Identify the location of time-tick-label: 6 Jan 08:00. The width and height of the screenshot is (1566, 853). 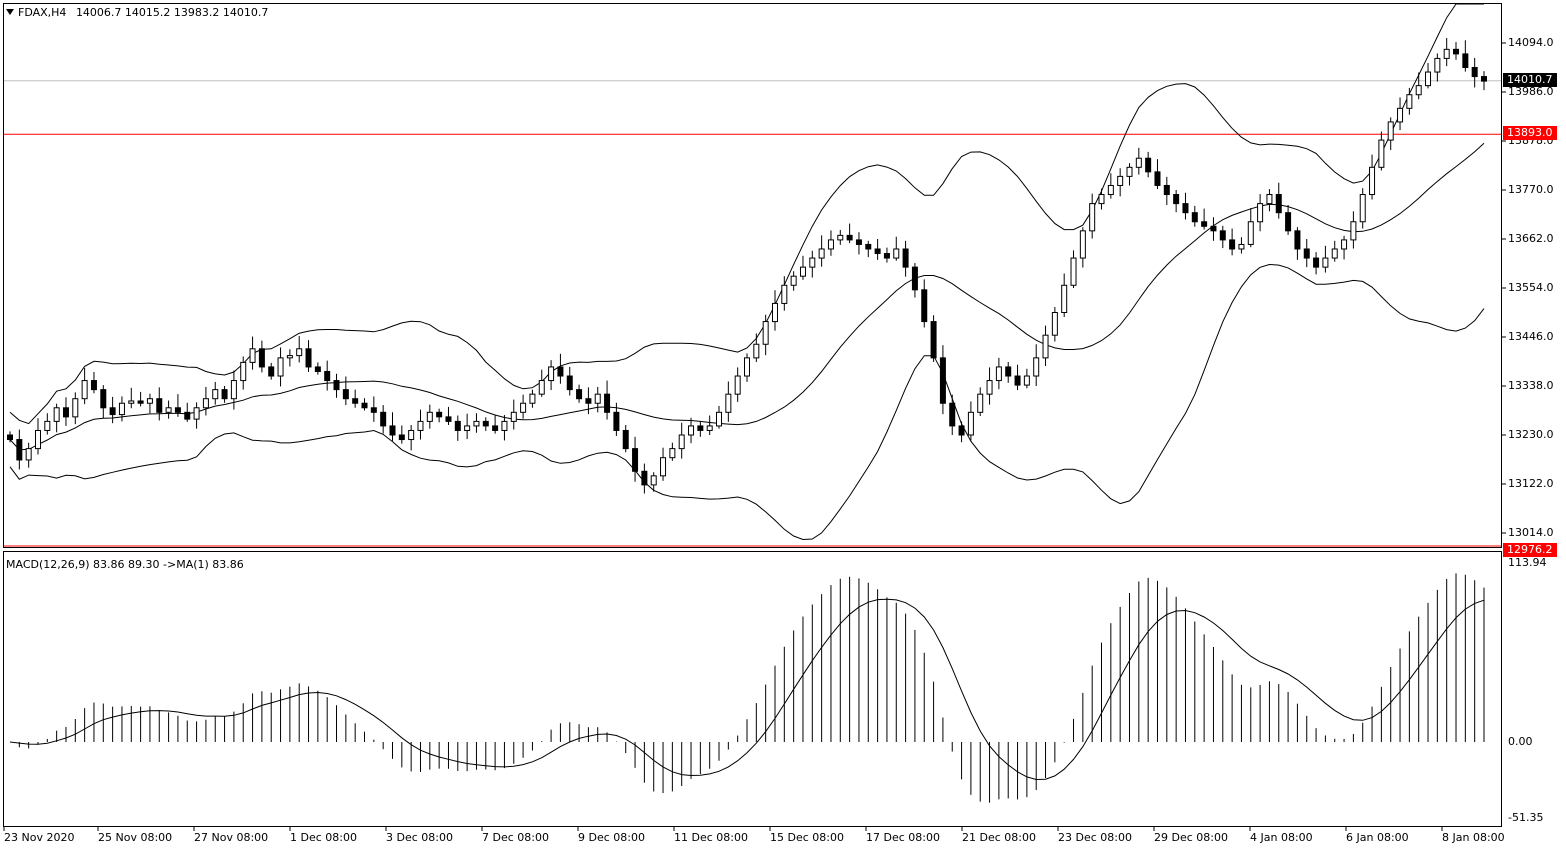
(1377, 837).